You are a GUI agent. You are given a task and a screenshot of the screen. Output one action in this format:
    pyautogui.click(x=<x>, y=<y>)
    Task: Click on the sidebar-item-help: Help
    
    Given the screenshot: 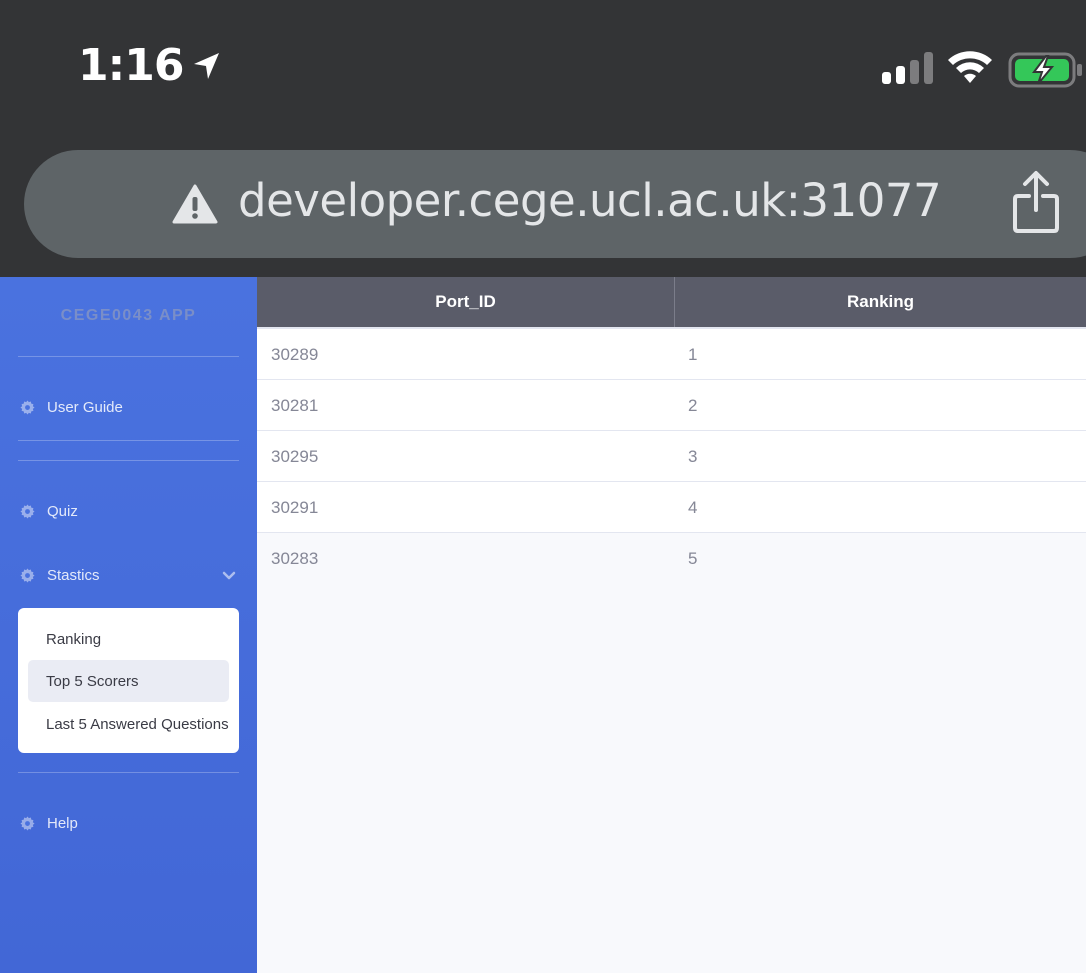 What is the action you would take?
    pyautogui.click(x=49, y=823)
    